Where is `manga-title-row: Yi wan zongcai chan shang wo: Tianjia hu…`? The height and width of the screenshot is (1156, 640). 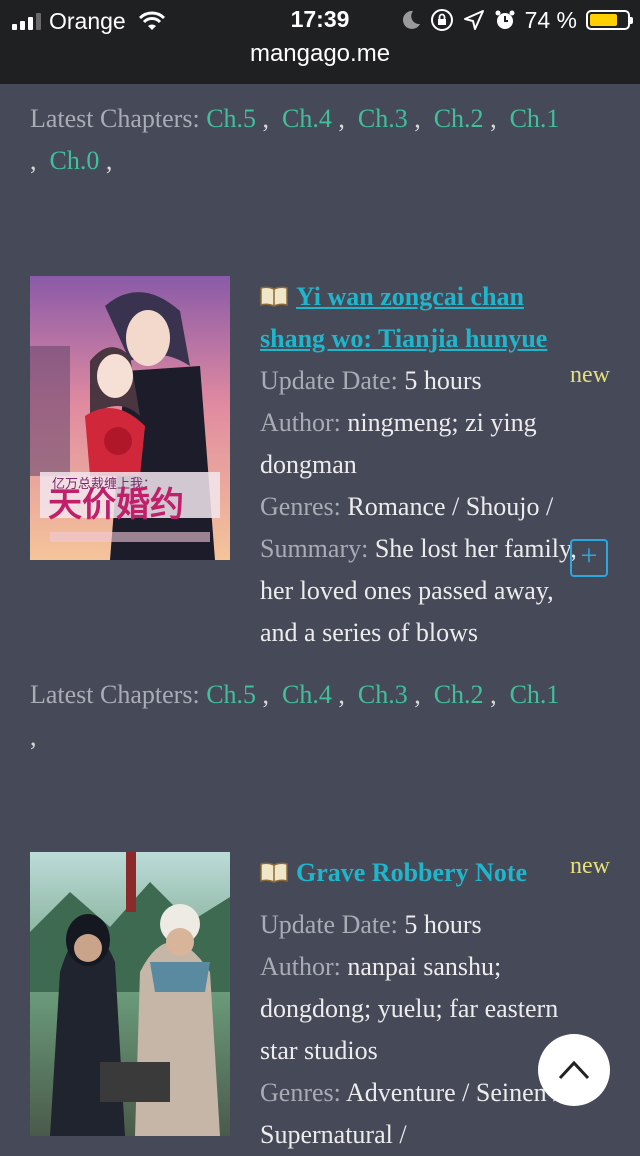 manga-title-row: Yi wan zongcai chan shang wo: Tianjia hu… is located at coordinates (437, 318).